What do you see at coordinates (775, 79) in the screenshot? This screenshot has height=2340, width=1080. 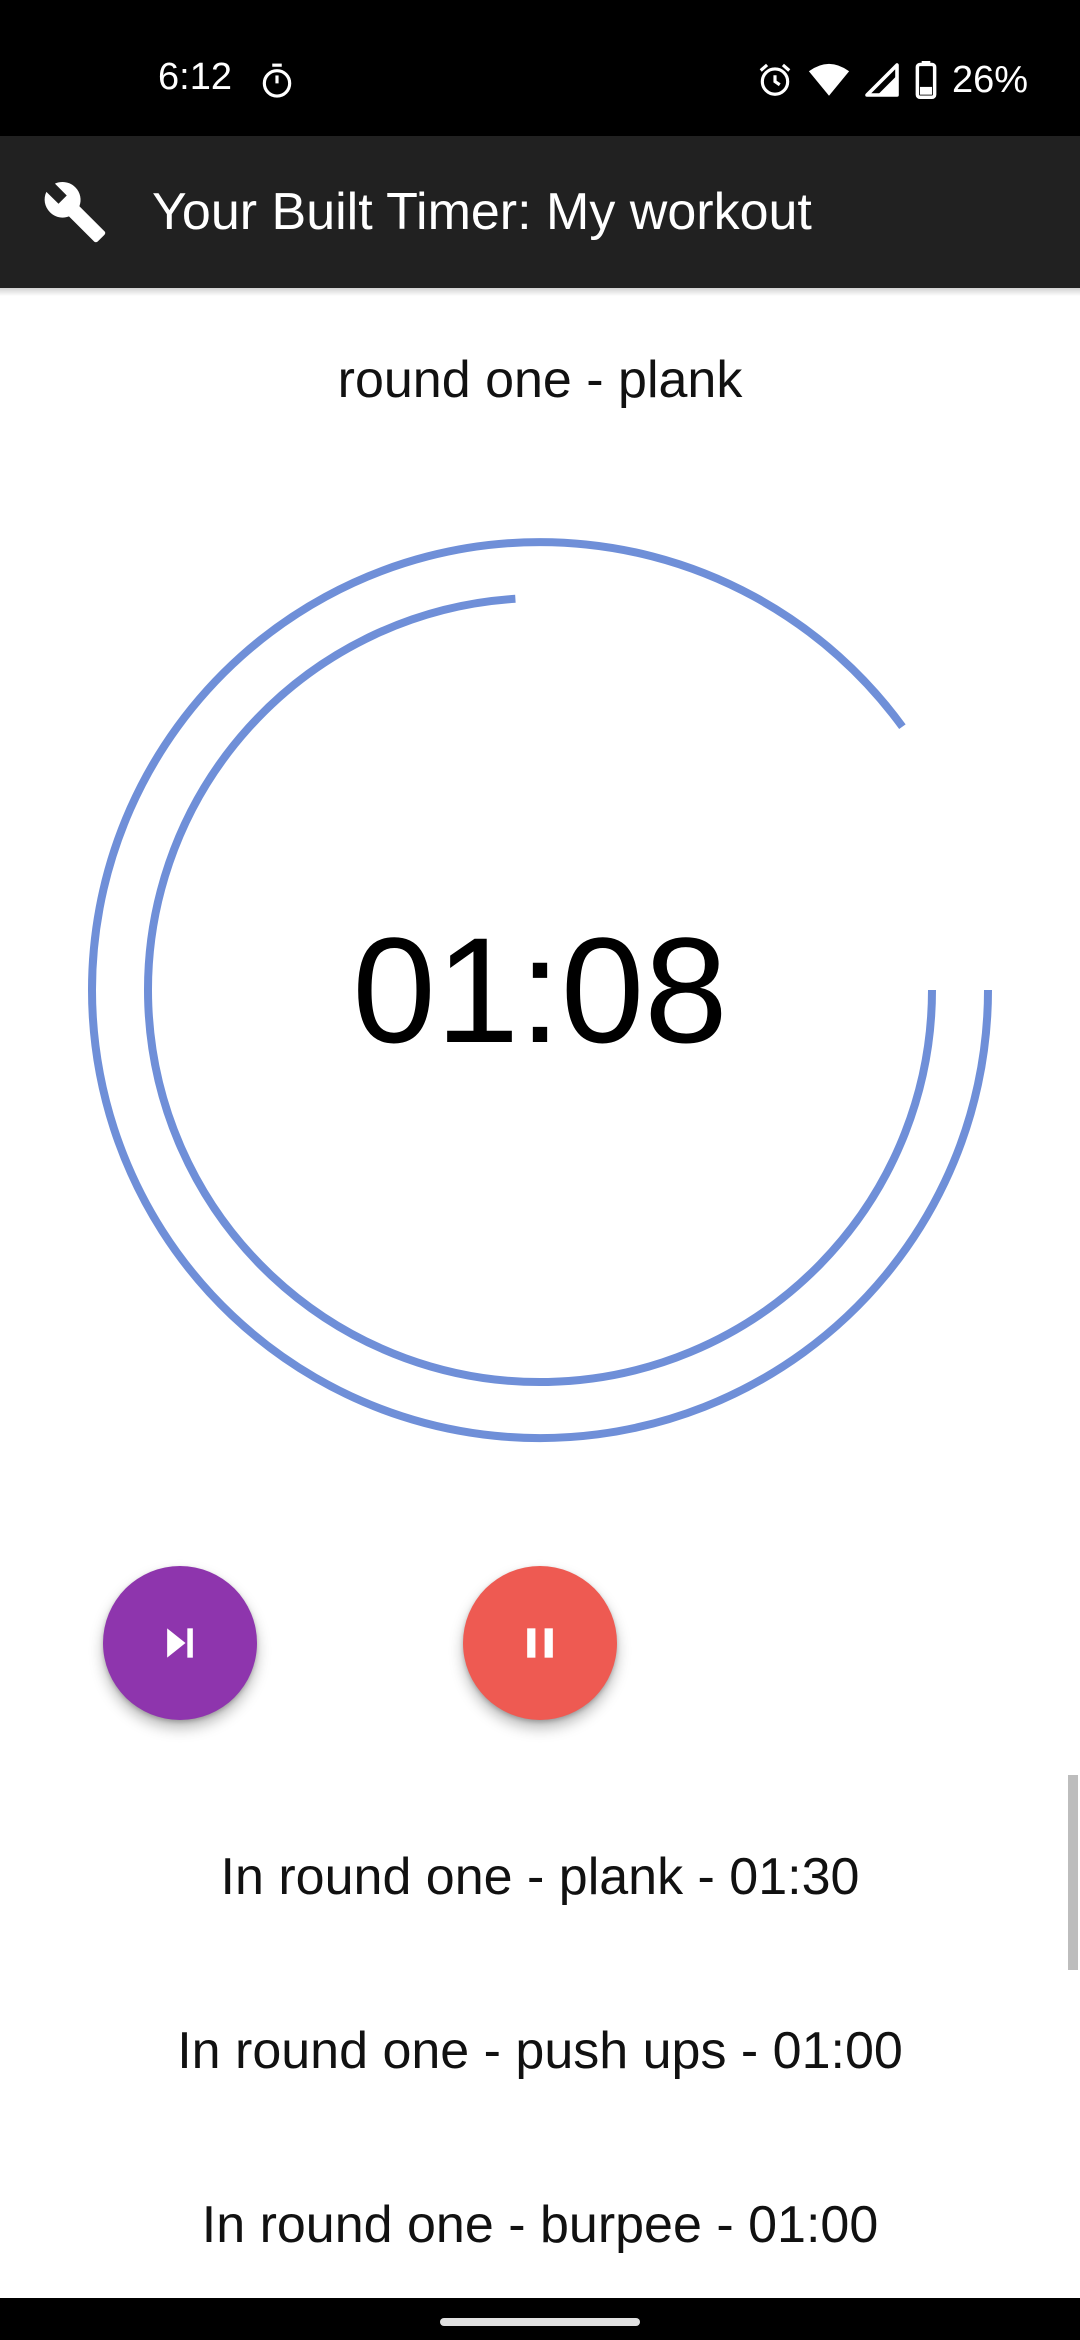 I see `alarm-icon` at bounding box center [775, 79].